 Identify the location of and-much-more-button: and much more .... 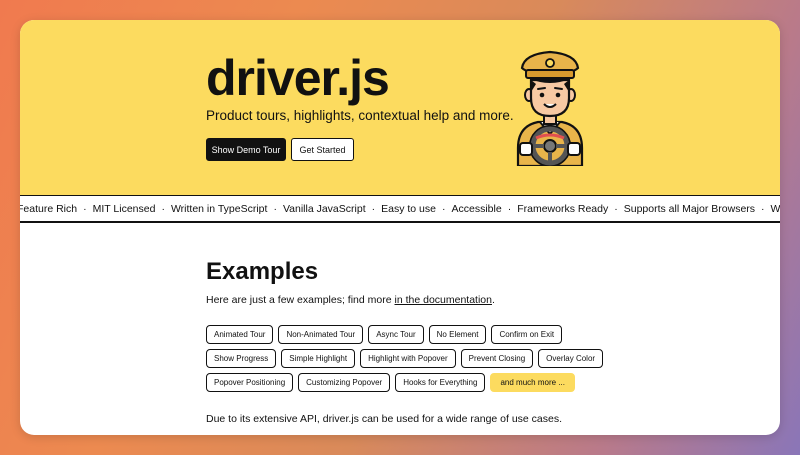
(532, 382).